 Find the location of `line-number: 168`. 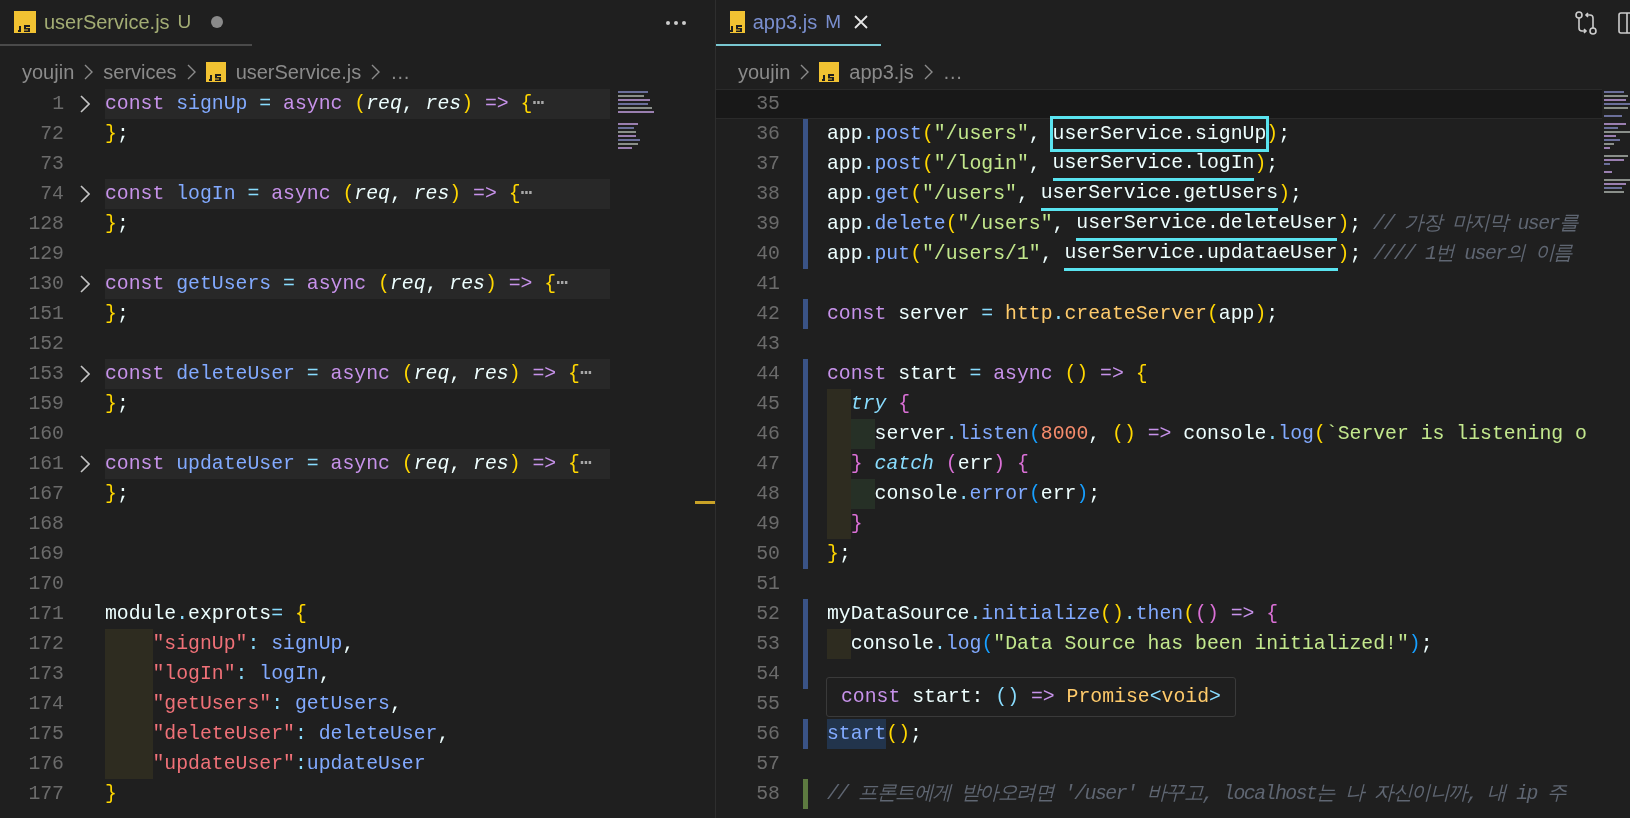

line-number: 168 is located at coordinates (45, 524).